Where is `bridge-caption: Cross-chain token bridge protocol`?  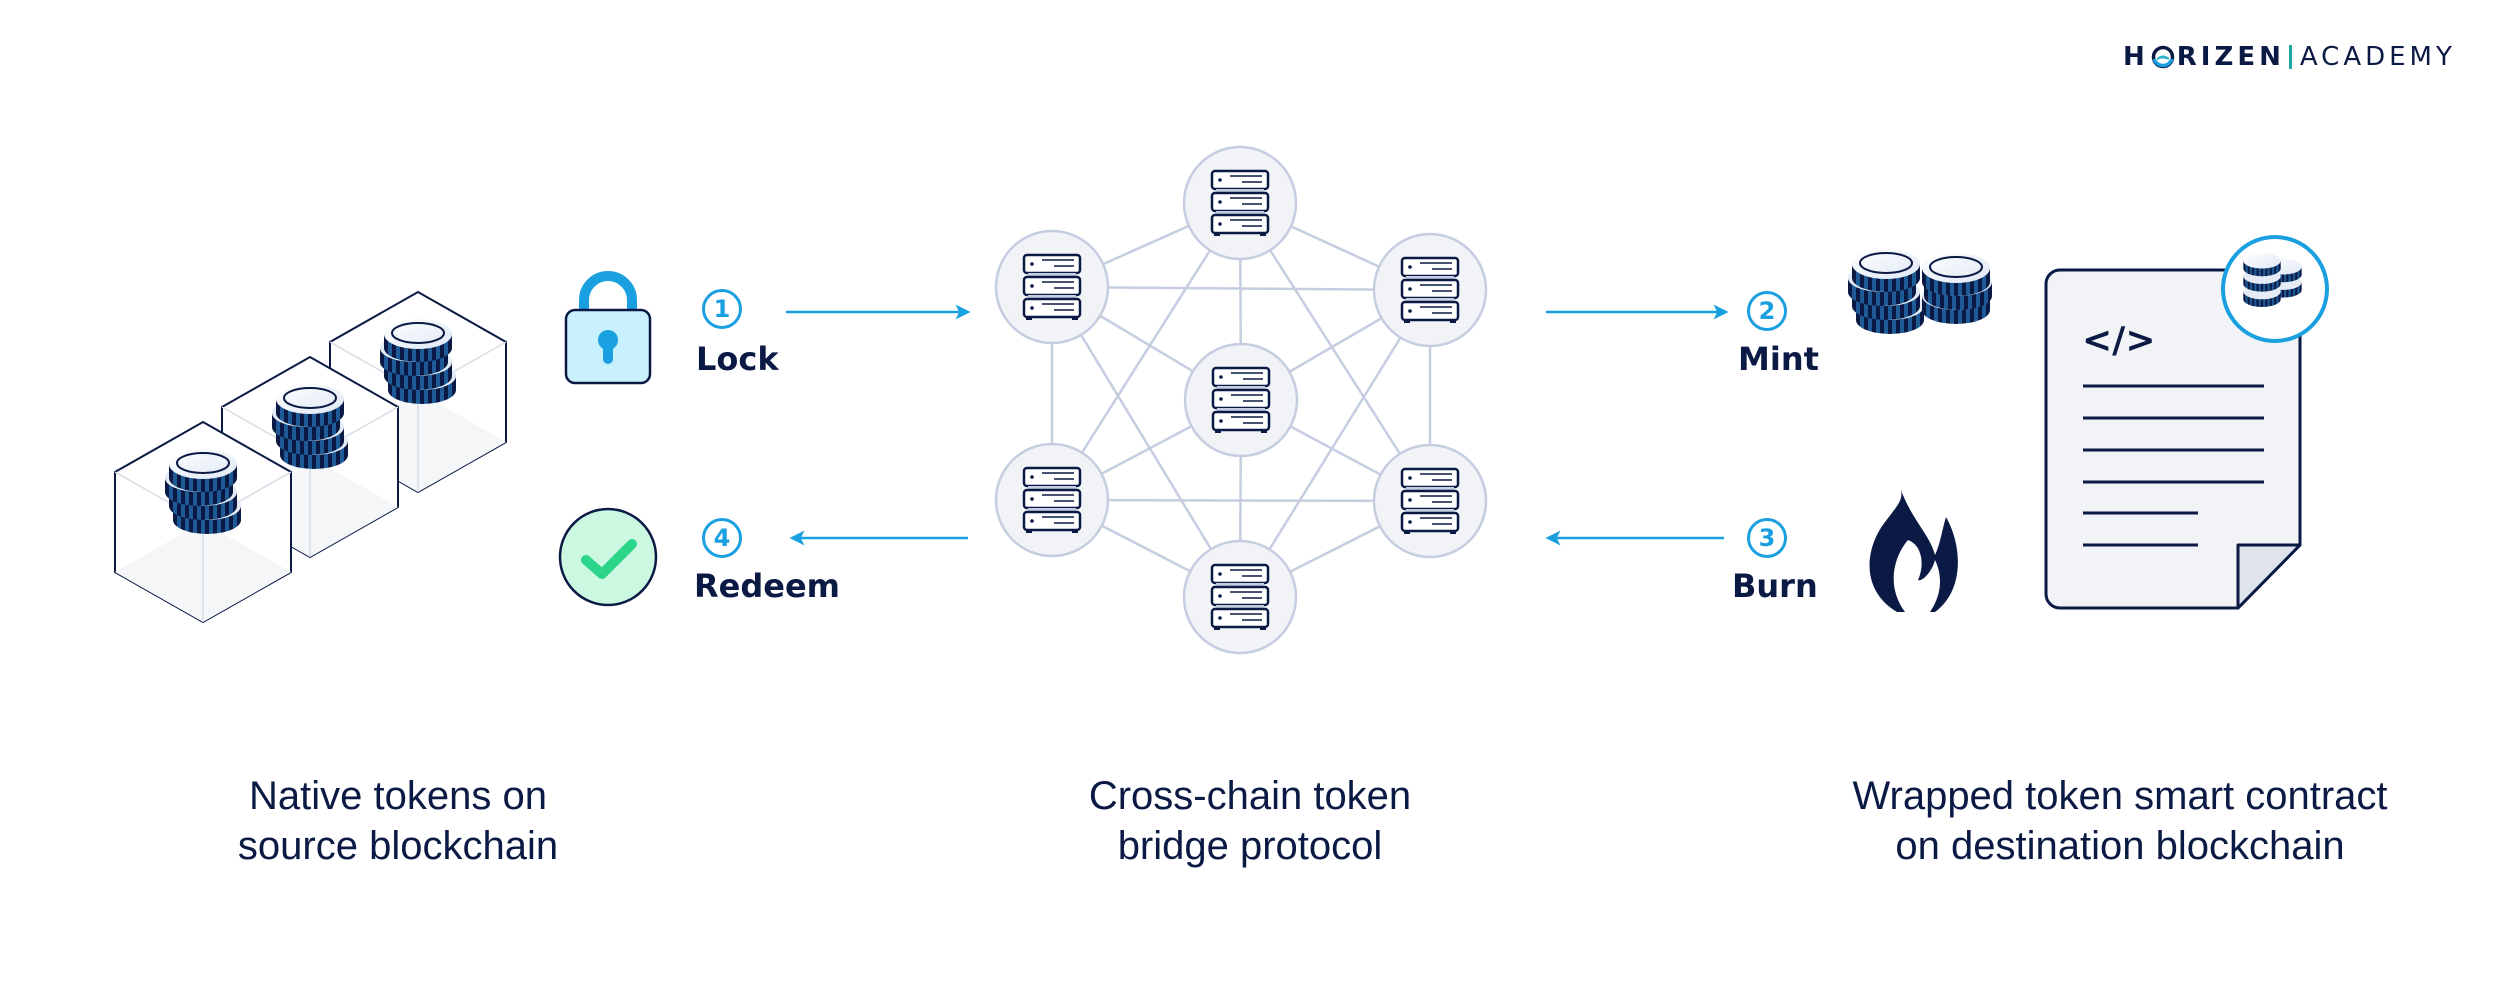
bridge-caption: Cross-chain token bridge protocol is located at coordinates (1250, 821).